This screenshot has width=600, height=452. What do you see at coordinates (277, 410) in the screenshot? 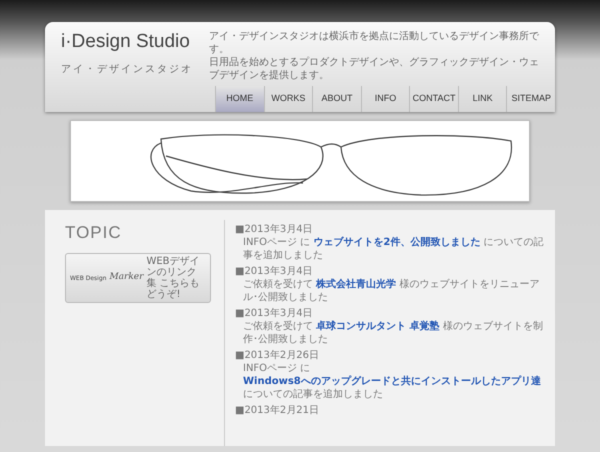
I see `news-date: ■2013年2月21日` at bounding box center [277, 410].